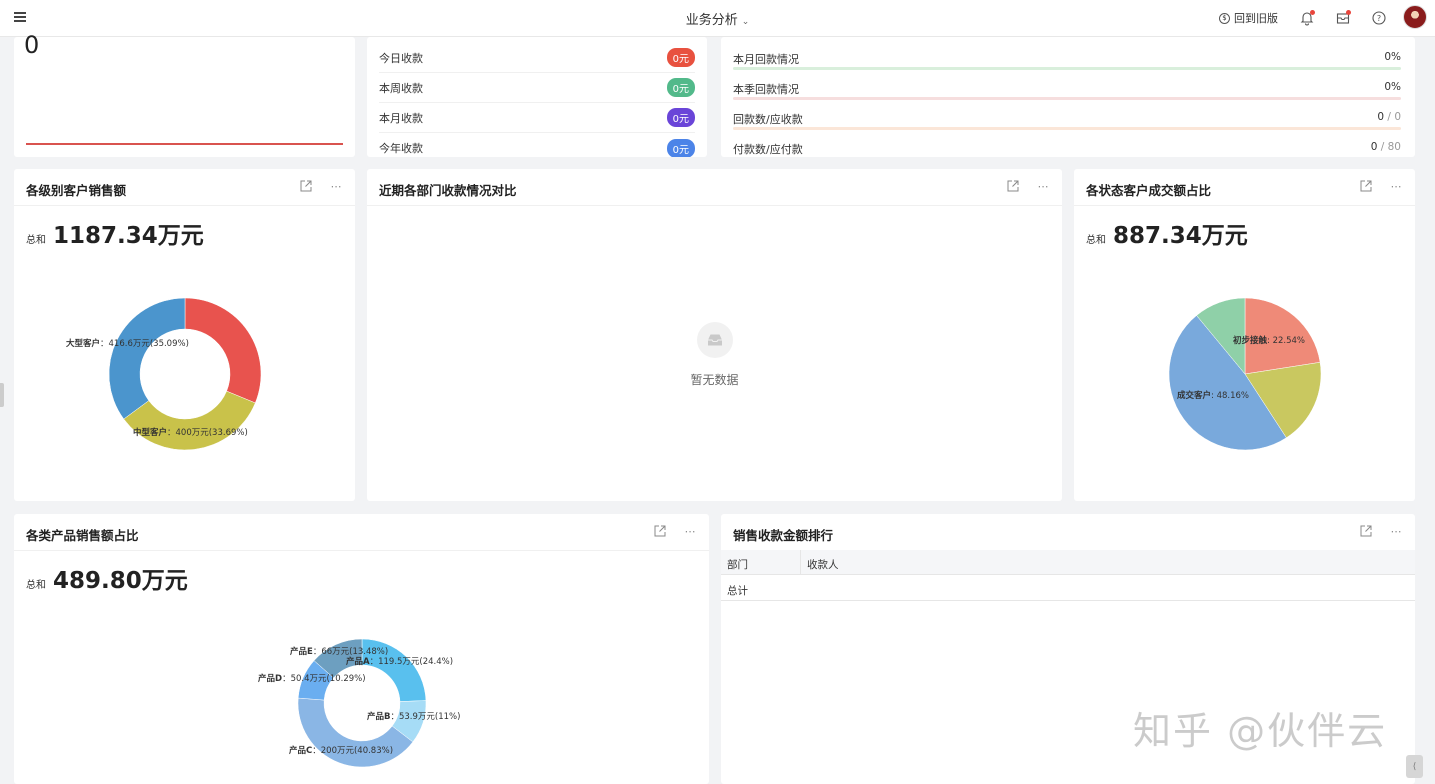  Describe the element at coordinates (537, 118) in the screenshot. I see `income-row: 本月收款 0元` at that location.